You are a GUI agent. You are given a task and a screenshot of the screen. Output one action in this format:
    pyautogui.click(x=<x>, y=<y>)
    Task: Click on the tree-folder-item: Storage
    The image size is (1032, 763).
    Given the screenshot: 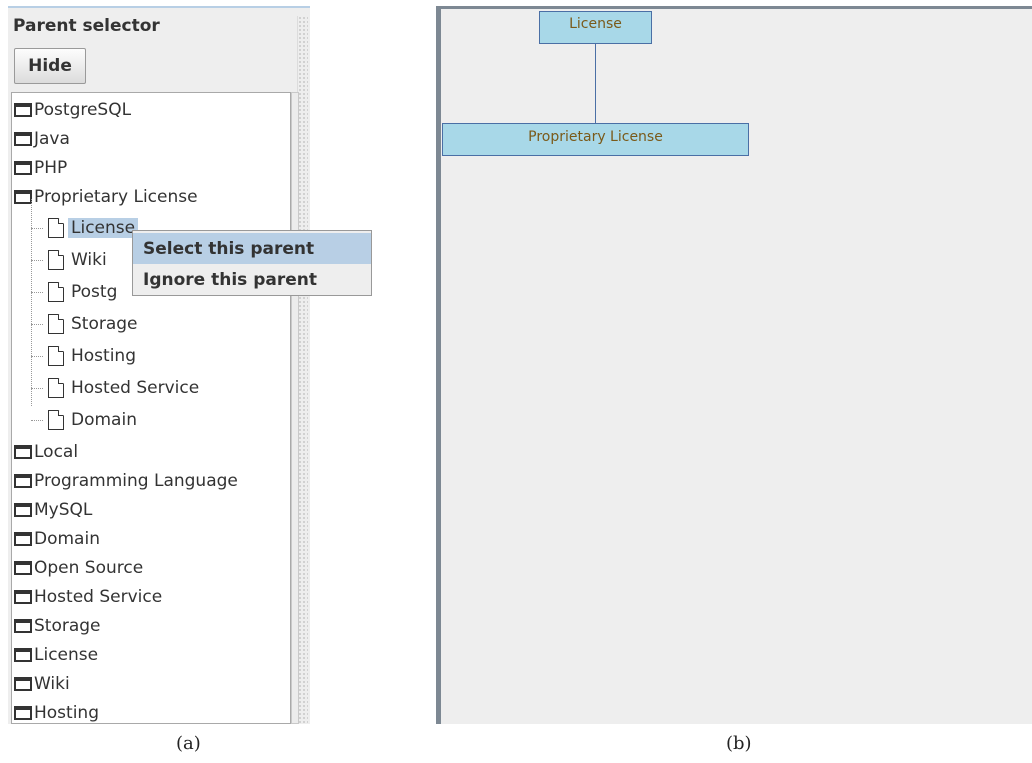 What is the action you would take?
    pyautogui.click(x=57, y=626)
    